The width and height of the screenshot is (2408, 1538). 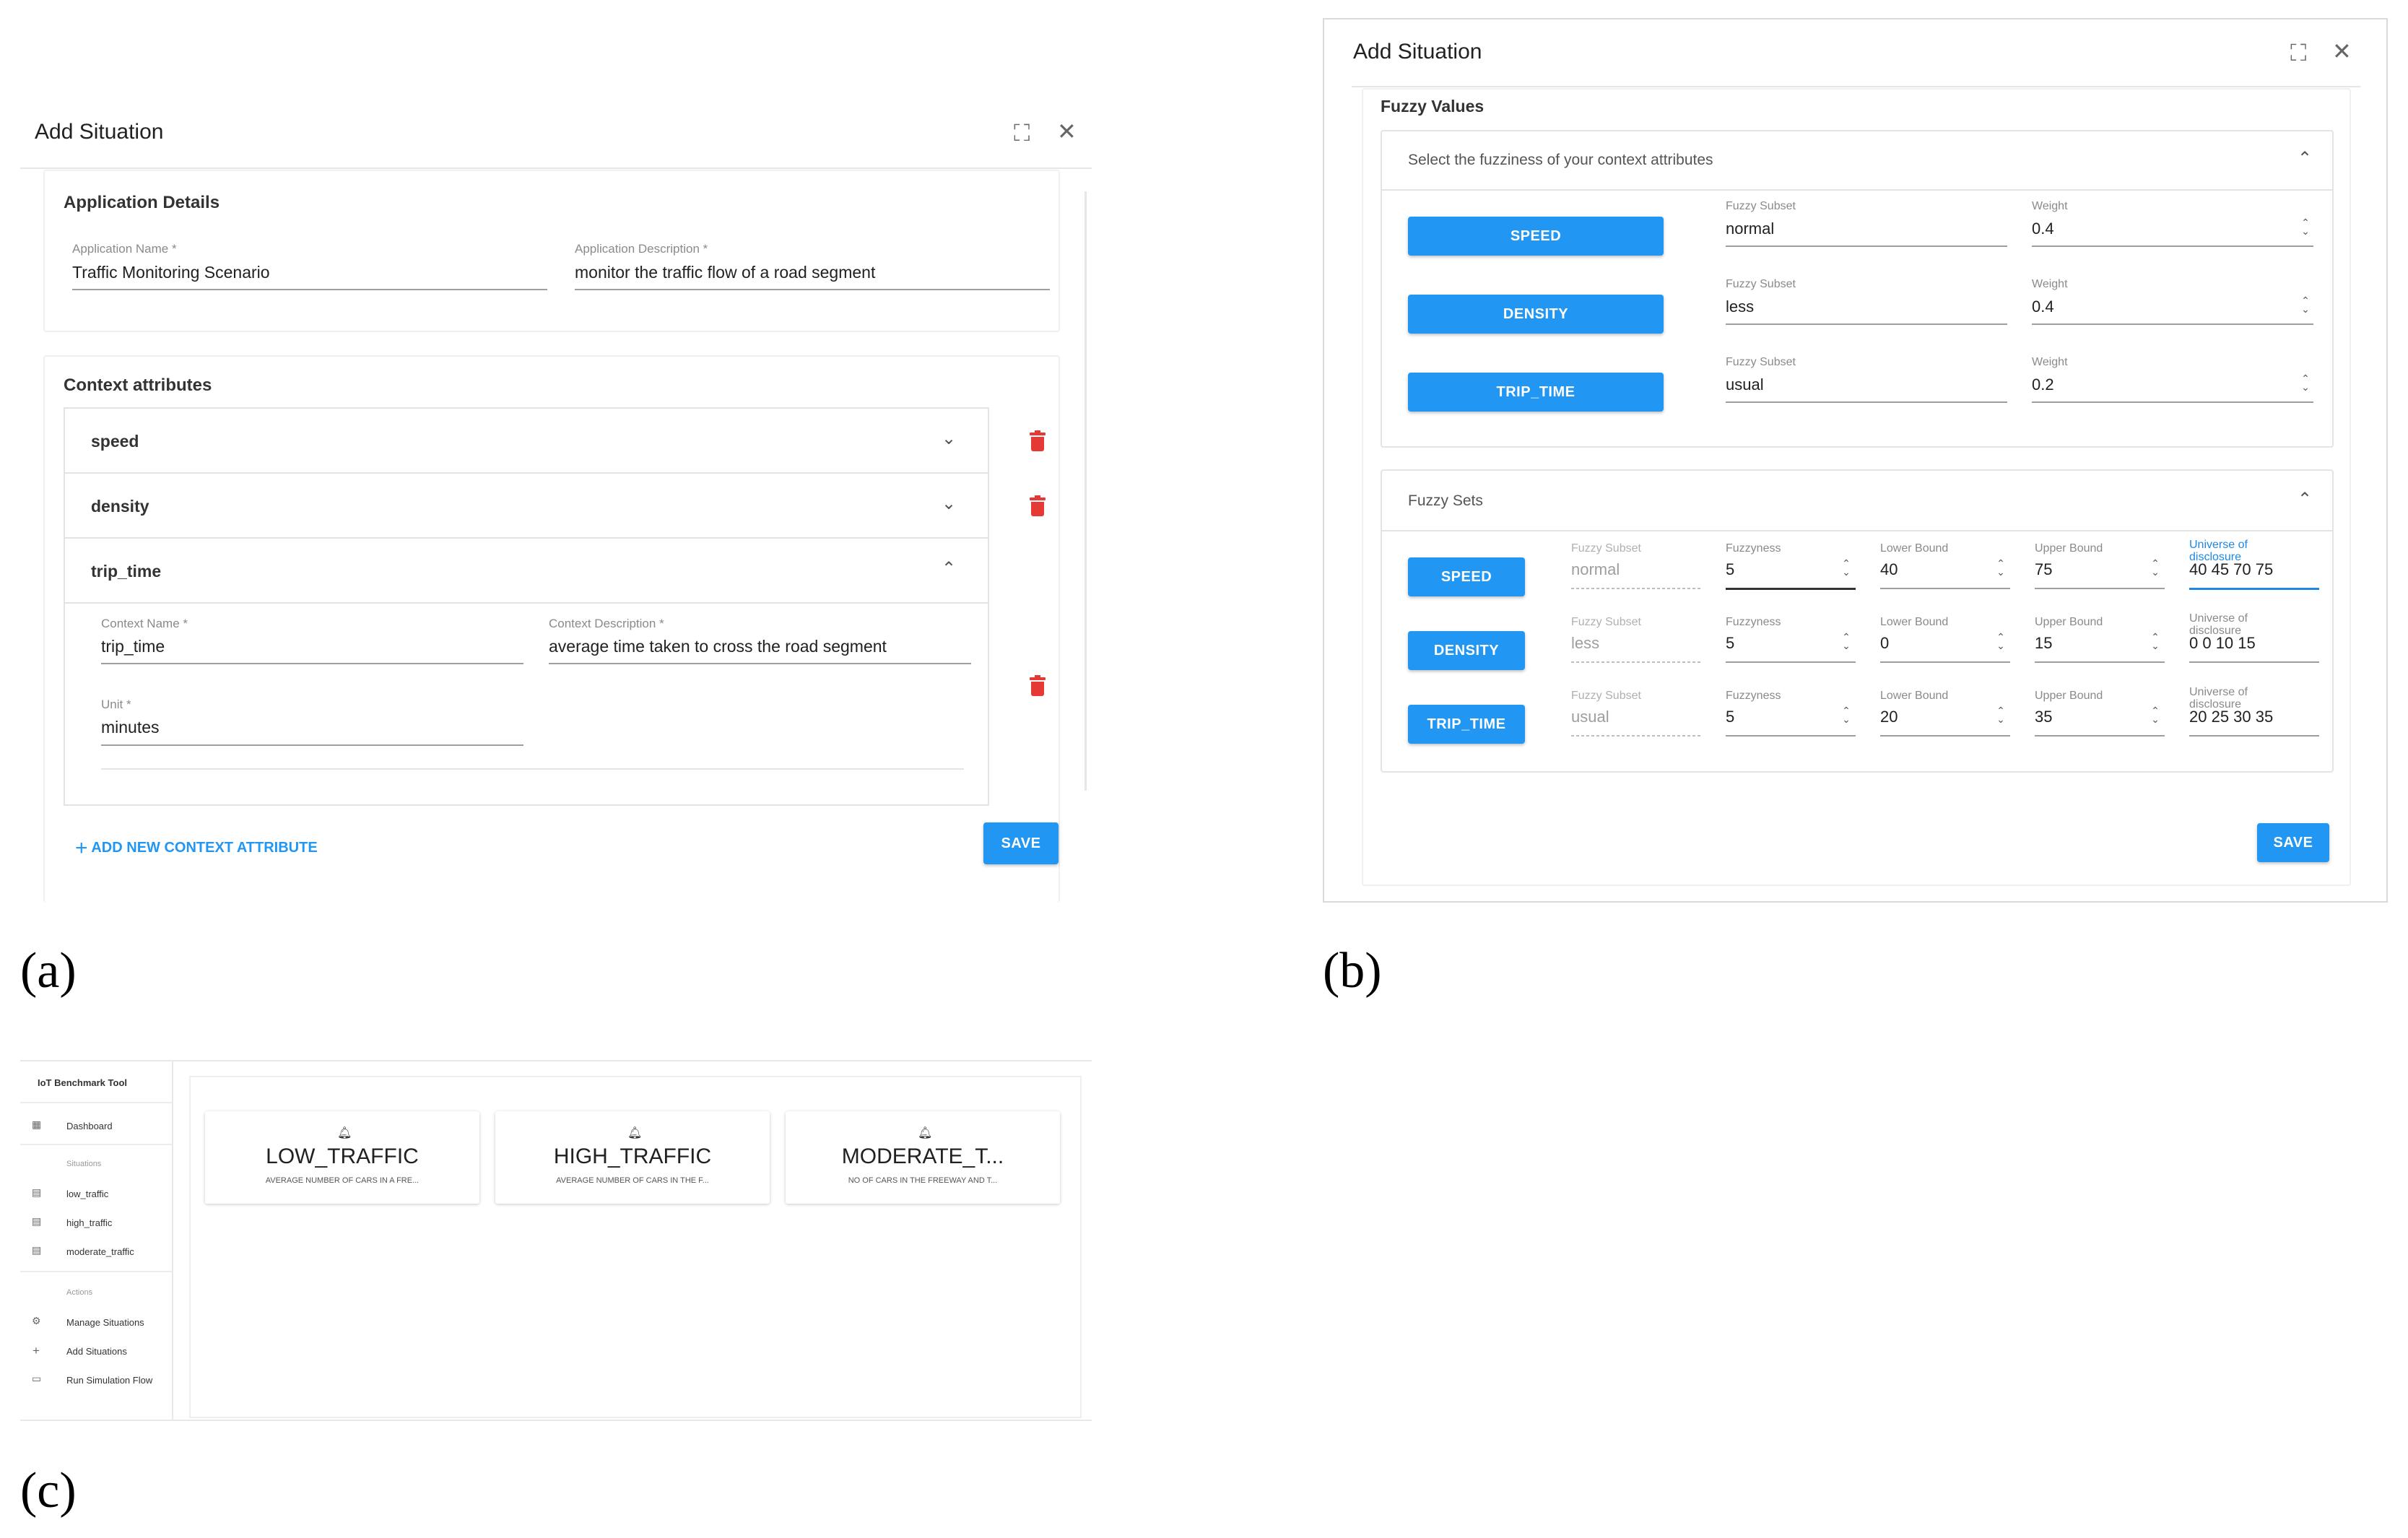 I want to click on sidebar-item-dashboard: Dashboard, so click(x=89, y=1126).